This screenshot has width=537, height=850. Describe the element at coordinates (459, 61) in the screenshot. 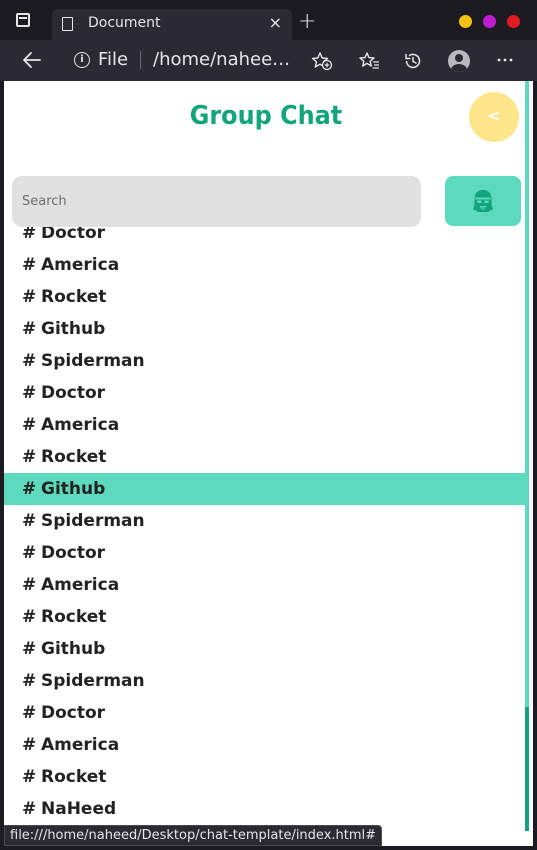

I see `profile-icon` at that location.